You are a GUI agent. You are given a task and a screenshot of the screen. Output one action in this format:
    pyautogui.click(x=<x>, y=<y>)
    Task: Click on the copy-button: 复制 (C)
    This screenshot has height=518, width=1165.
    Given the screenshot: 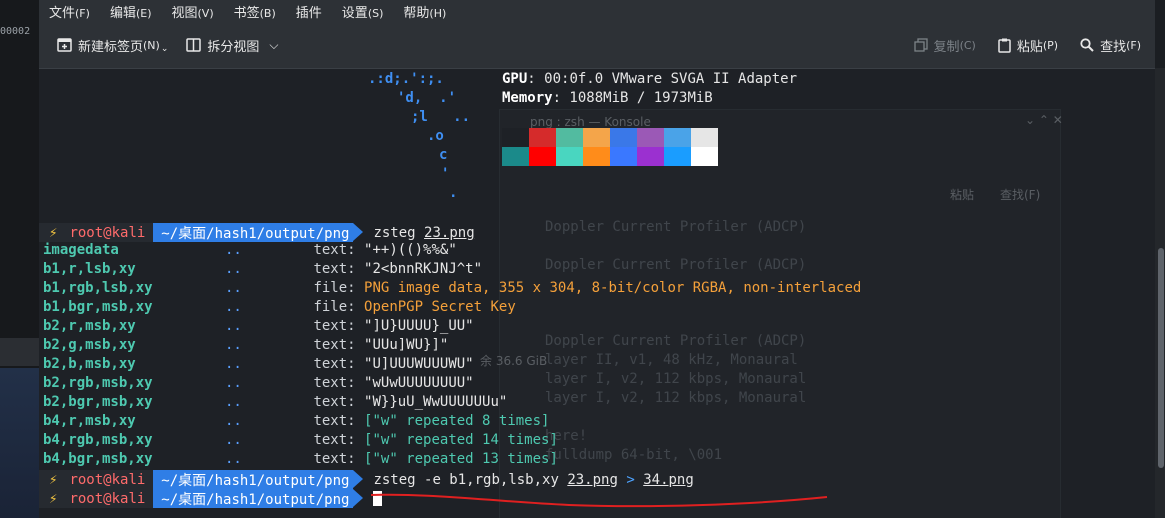 What is the action you would take?
    pyautogui.click(x=944, y=45)
    